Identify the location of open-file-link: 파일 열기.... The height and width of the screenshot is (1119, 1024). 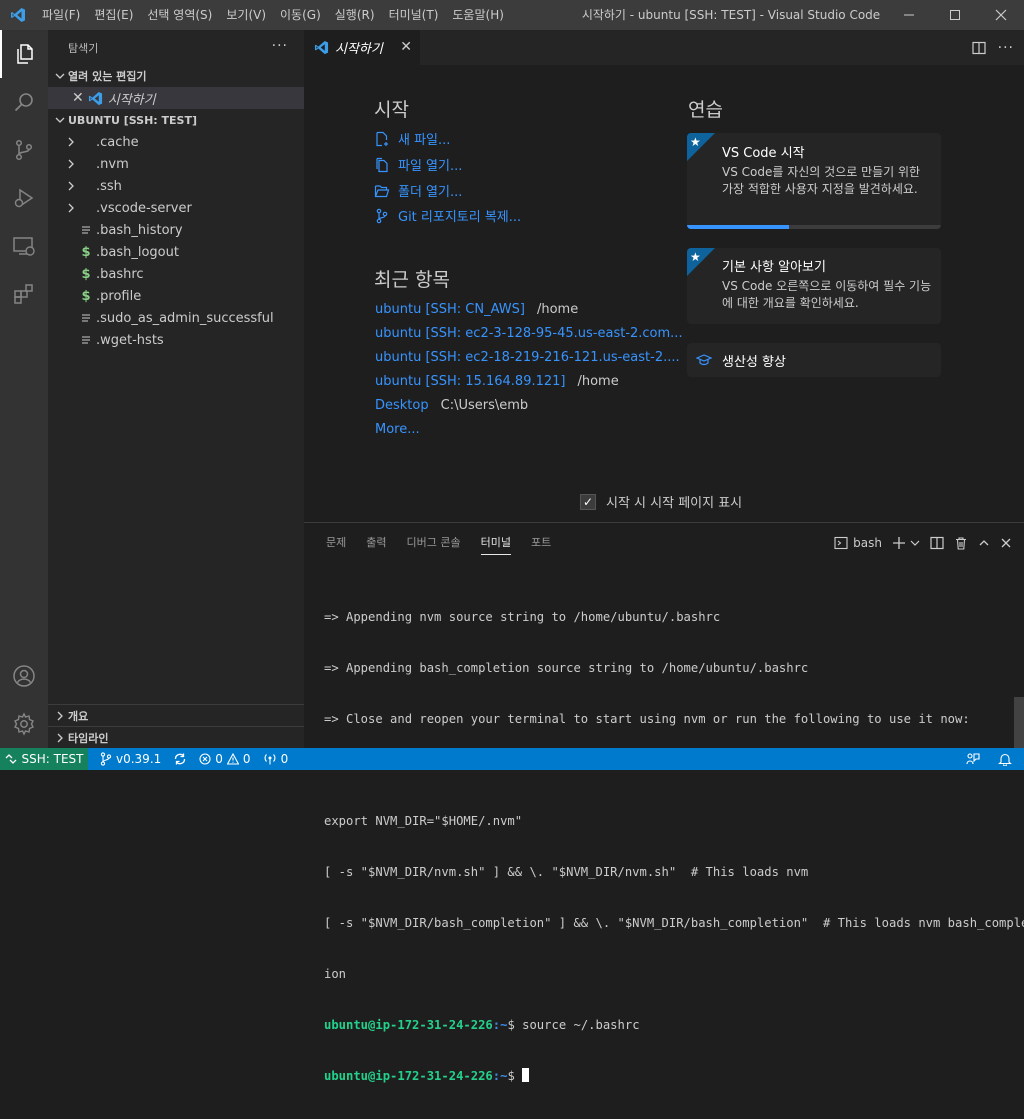
(418, 164).